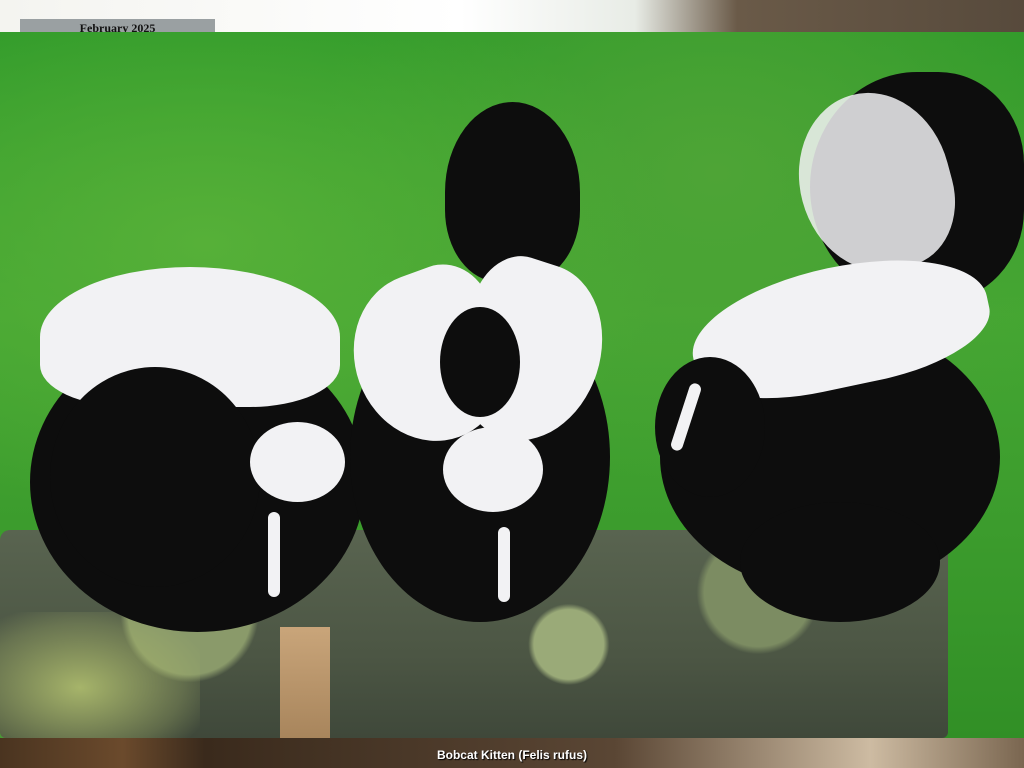  What do you see at coordinates (117, 25) in the screenshot?
I see `calendar-month-label: February 2025` at bounding box center [117, 25].